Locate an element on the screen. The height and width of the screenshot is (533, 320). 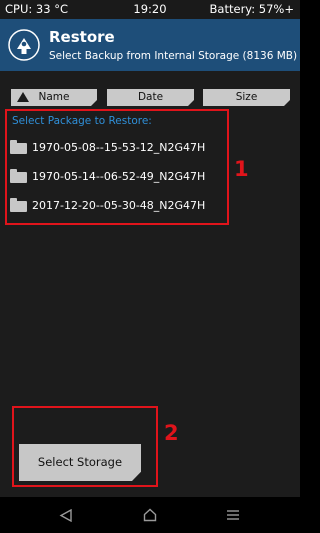
sort-ascending-icon is located at coordinates (23, 97).